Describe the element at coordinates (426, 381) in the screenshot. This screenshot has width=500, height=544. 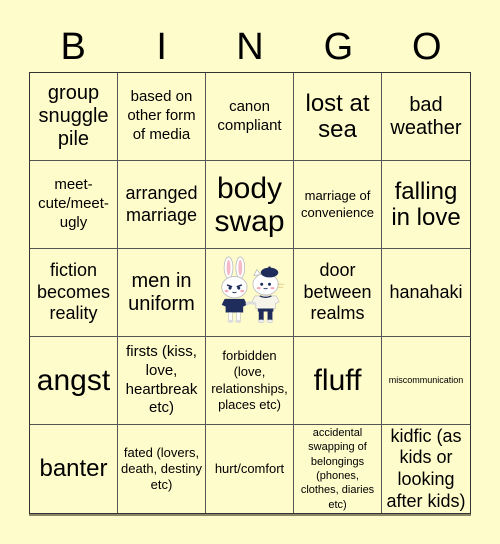
I see `bingo-cell: miscommunication` at that location.